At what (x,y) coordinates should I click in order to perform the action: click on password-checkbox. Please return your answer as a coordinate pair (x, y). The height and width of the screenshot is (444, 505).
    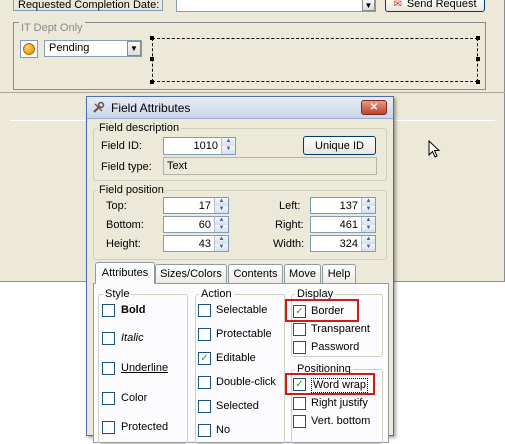
    Looking at the image, I should click on (299, 347).